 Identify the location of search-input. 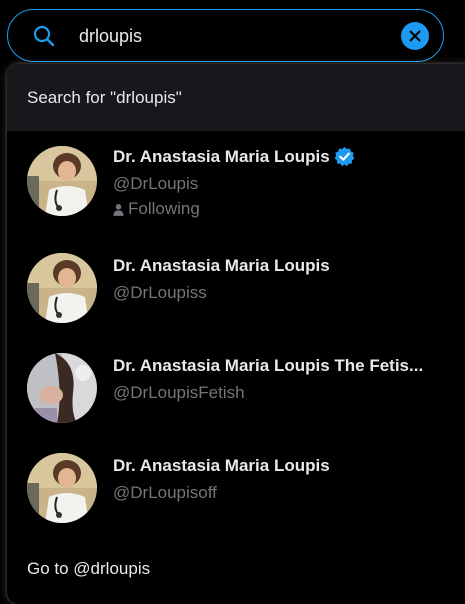
(229, 36).